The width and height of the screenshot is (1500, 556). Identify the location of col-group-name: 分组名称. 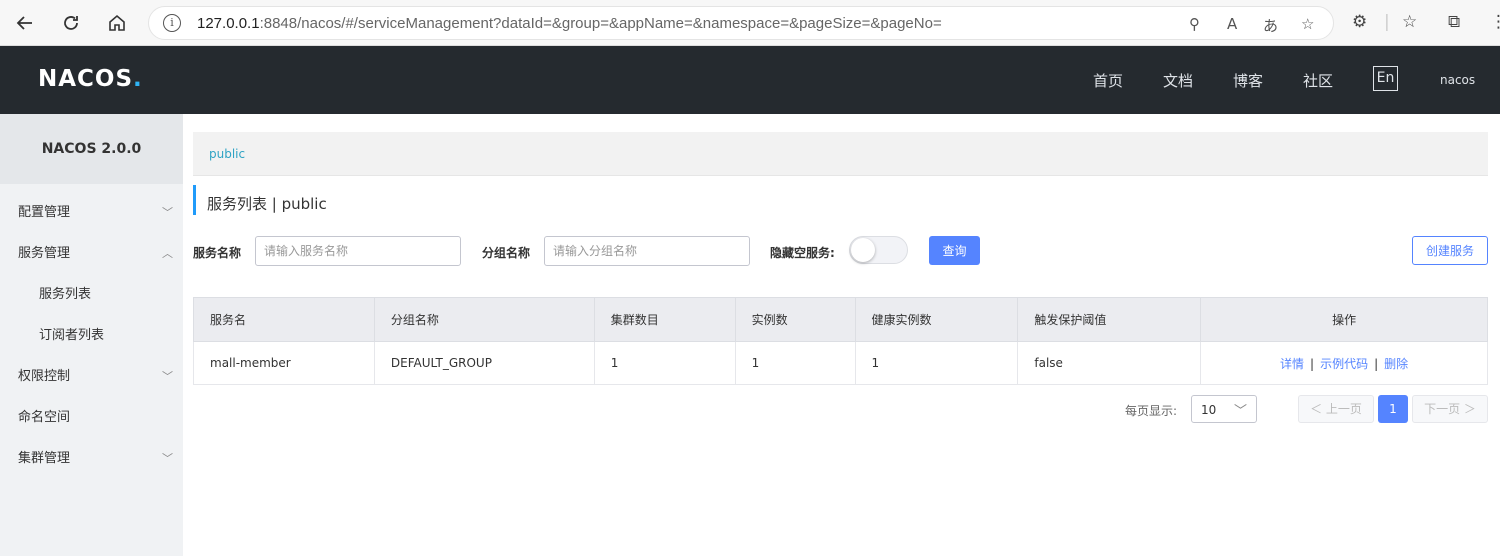
(484, 319).